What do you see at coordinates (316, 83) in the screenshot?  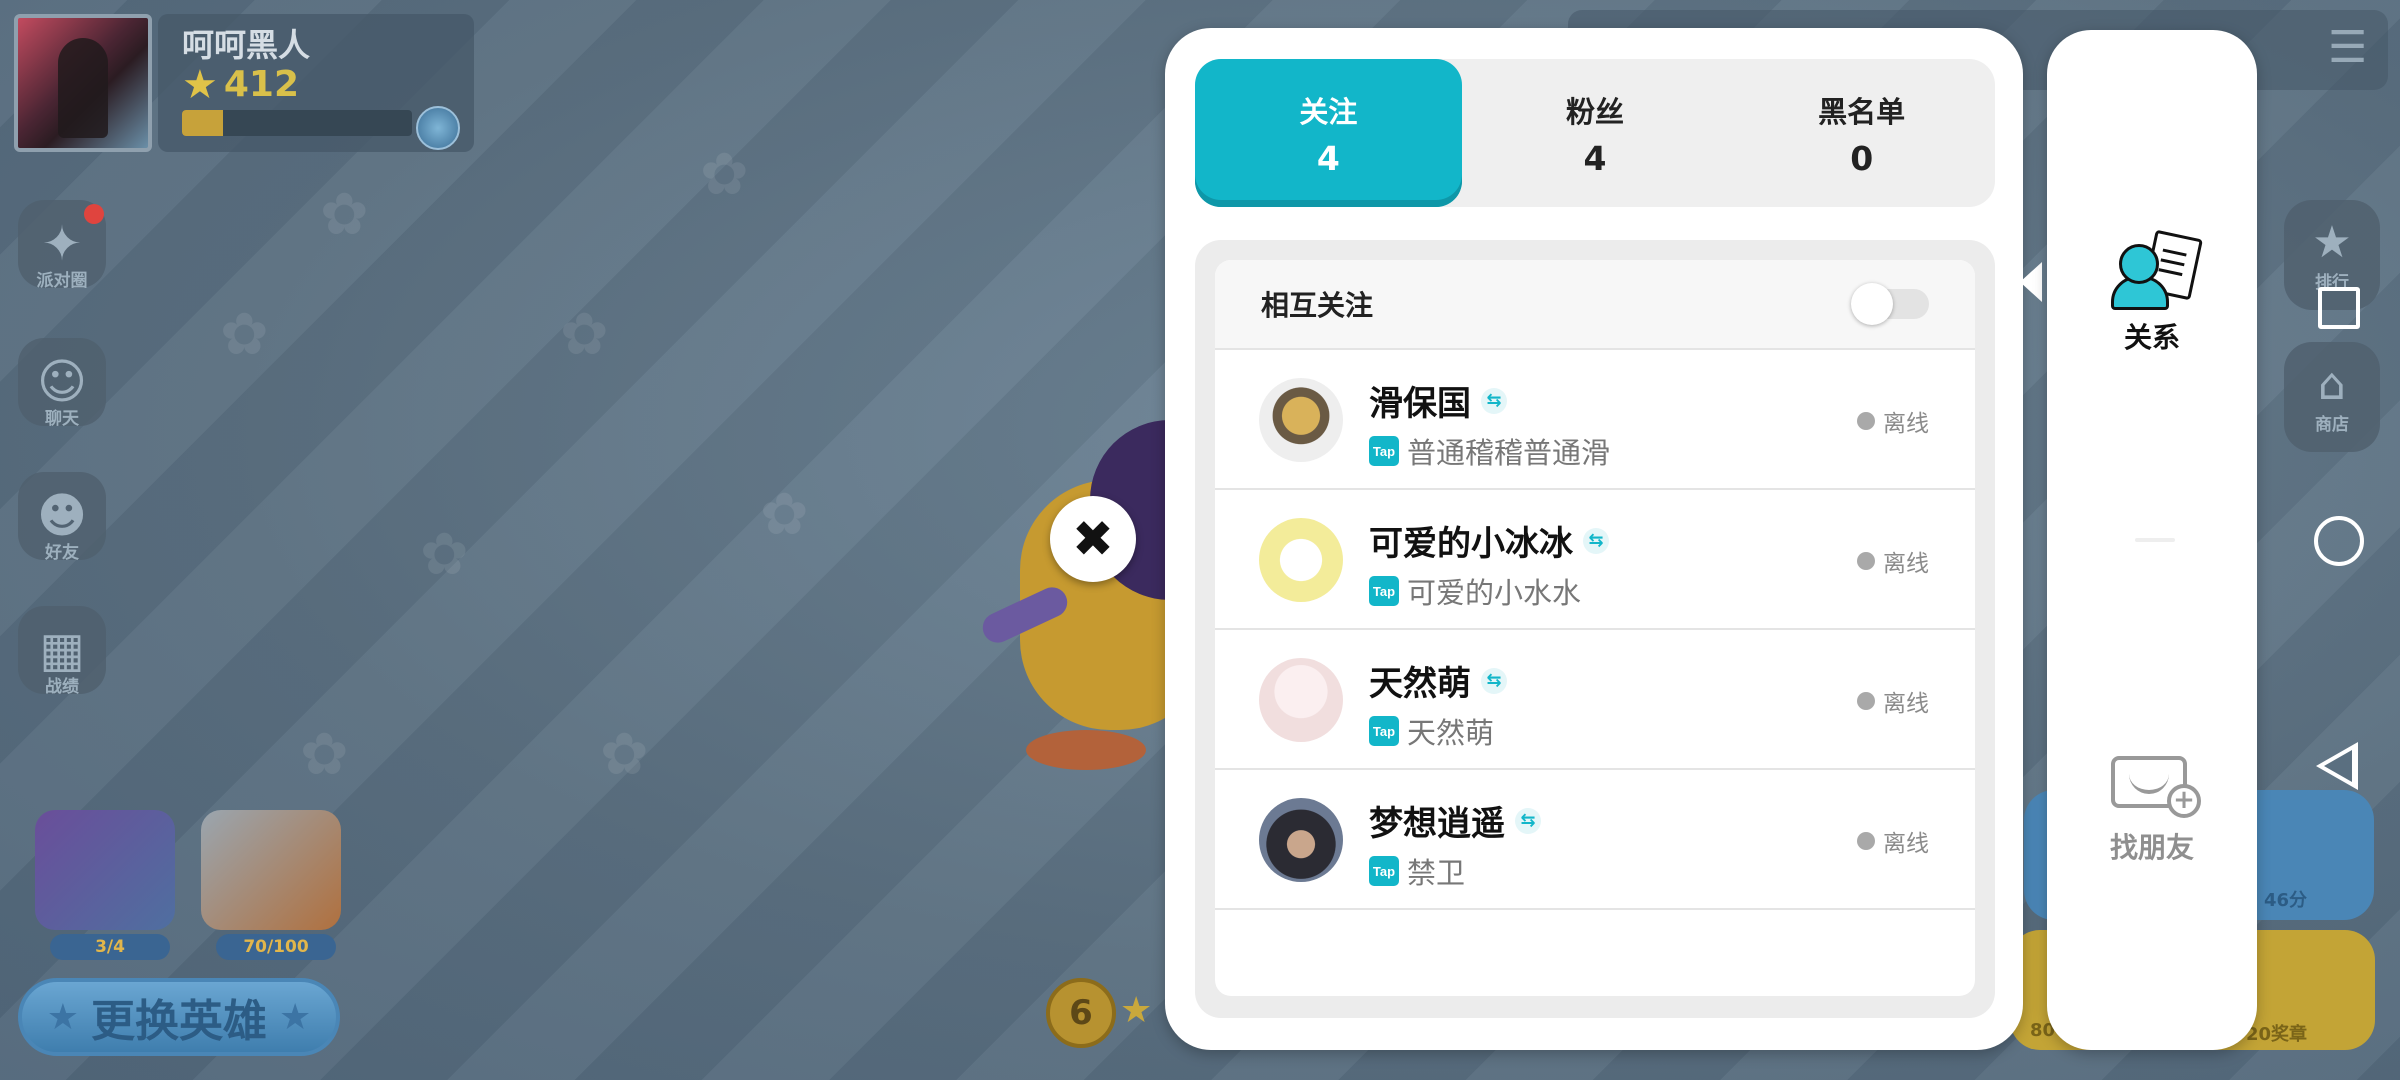 I see `player-info: 呵呵黑人 ★ 412` at bounding box center [316, 83].